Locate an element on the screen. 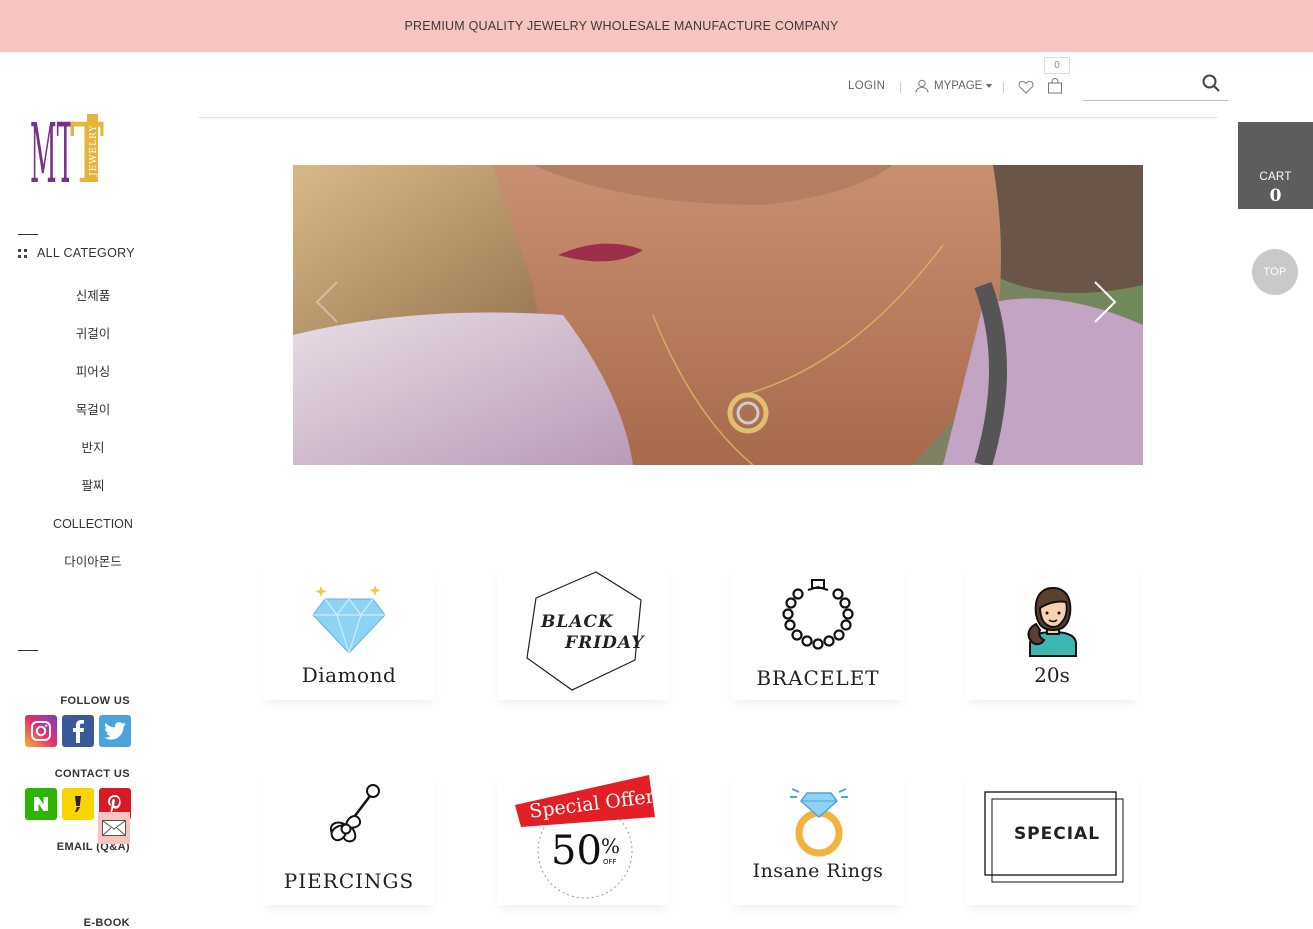  category-item-diamond: 다이아몬드 is located at coordinates (93, 562).